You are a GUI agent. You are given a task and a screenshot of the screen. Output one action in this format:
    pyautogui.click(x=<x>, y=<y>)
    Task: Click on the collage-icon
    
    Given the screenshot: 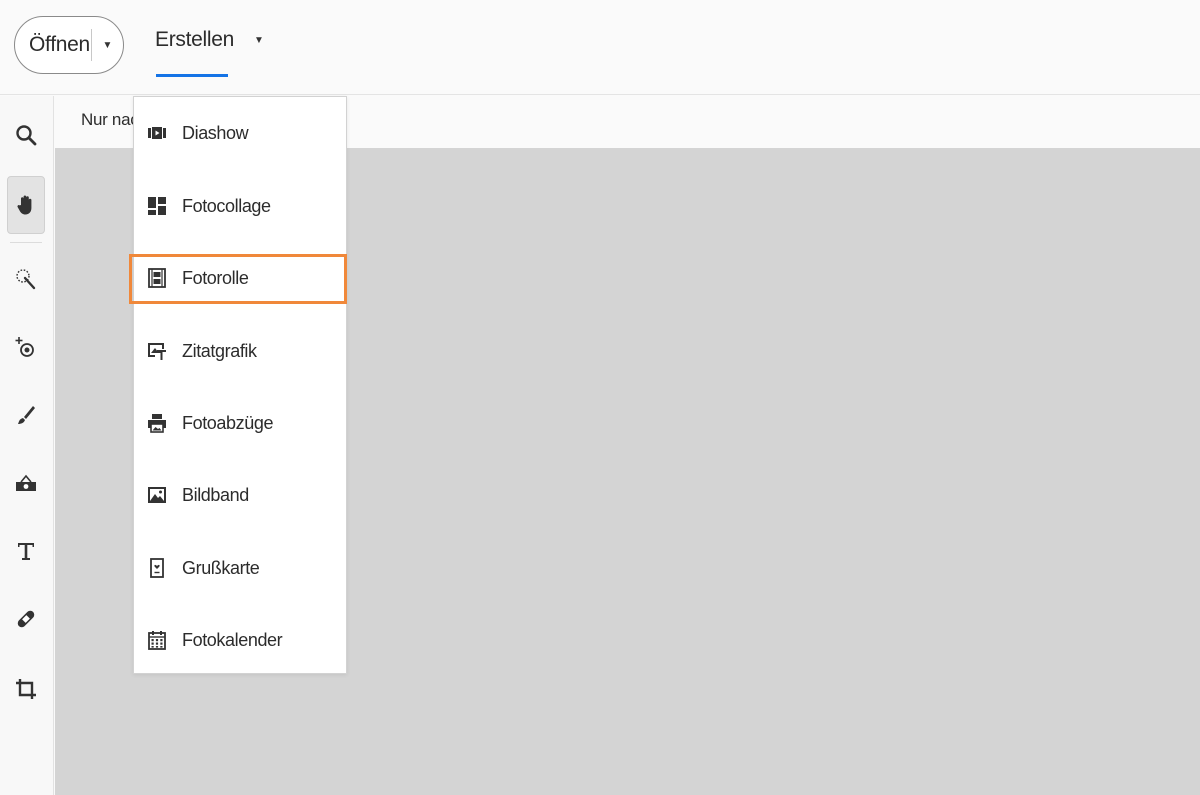 What is the action you would take?
    pyautogui.click(x=157, y=206)
    